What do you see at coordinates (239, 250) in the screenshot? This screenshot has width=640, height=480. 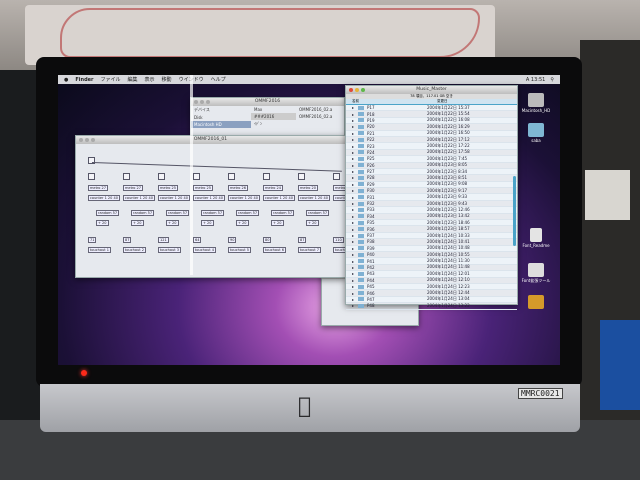 I see `touchout-object: touchout 5` at bounding box center [239, 250].